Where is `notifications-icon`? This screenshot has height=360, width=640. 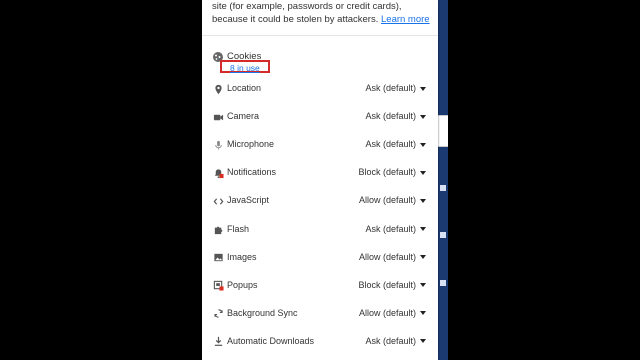 notifications-icon is located at coordinates (218, 173).